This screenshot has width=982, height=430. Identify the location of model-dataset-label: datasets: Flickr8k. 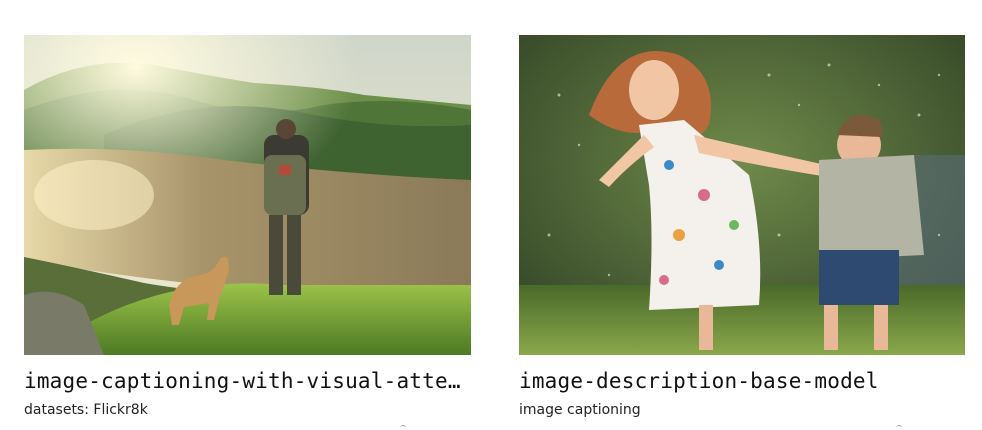
(86, 410).